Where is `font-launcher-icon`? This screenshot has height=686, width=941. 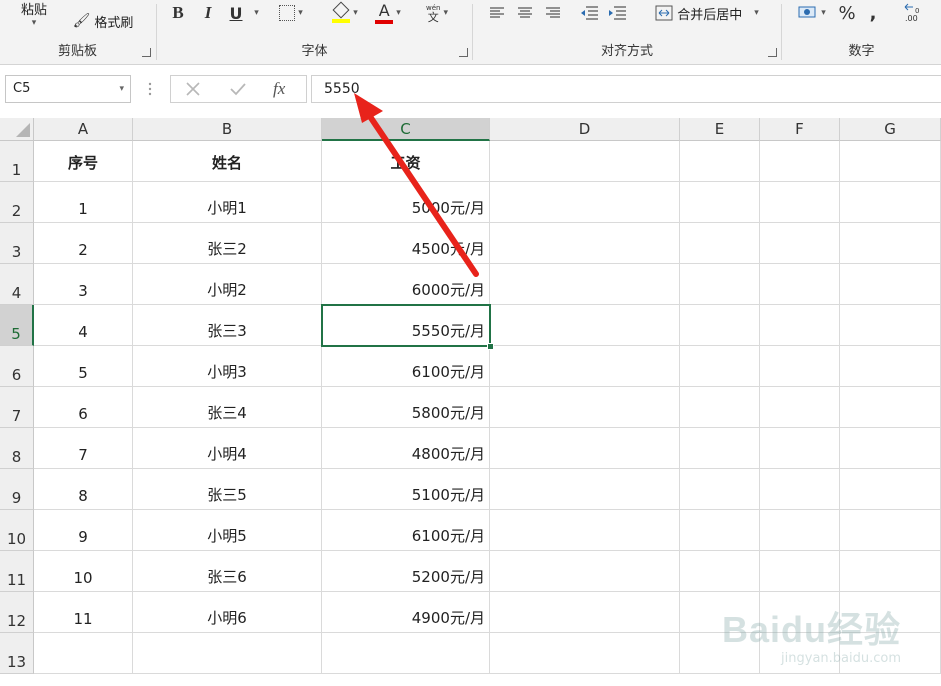 font-launcher-icon is located at coordinates (463, 52).